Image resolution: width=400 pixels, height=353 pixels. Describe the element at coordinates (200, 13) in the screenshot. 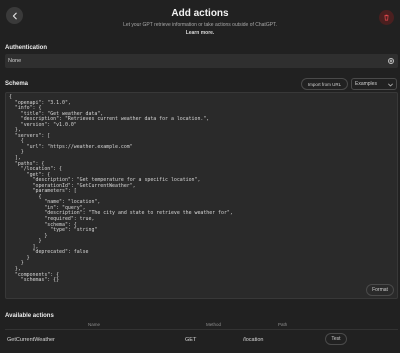

I see `page-title: Add actions` at that location.